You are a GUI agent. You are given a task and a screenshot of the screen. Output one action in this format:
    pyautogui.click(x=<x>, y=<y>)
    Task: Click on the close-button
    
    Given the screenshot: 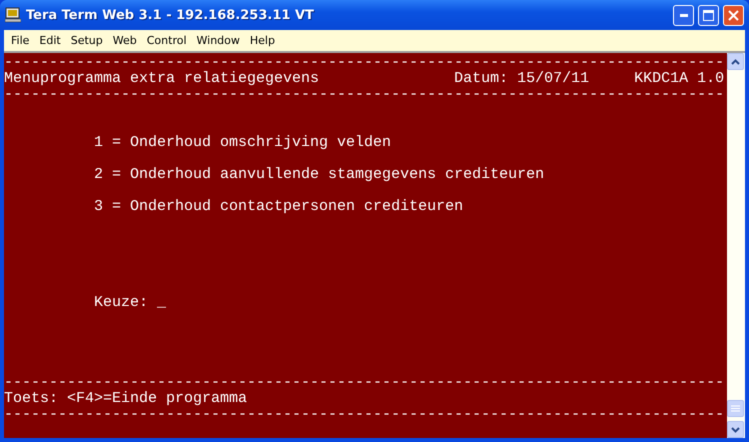 What is the action you would take?
    pyautogui.click(x=733, y=15)
    